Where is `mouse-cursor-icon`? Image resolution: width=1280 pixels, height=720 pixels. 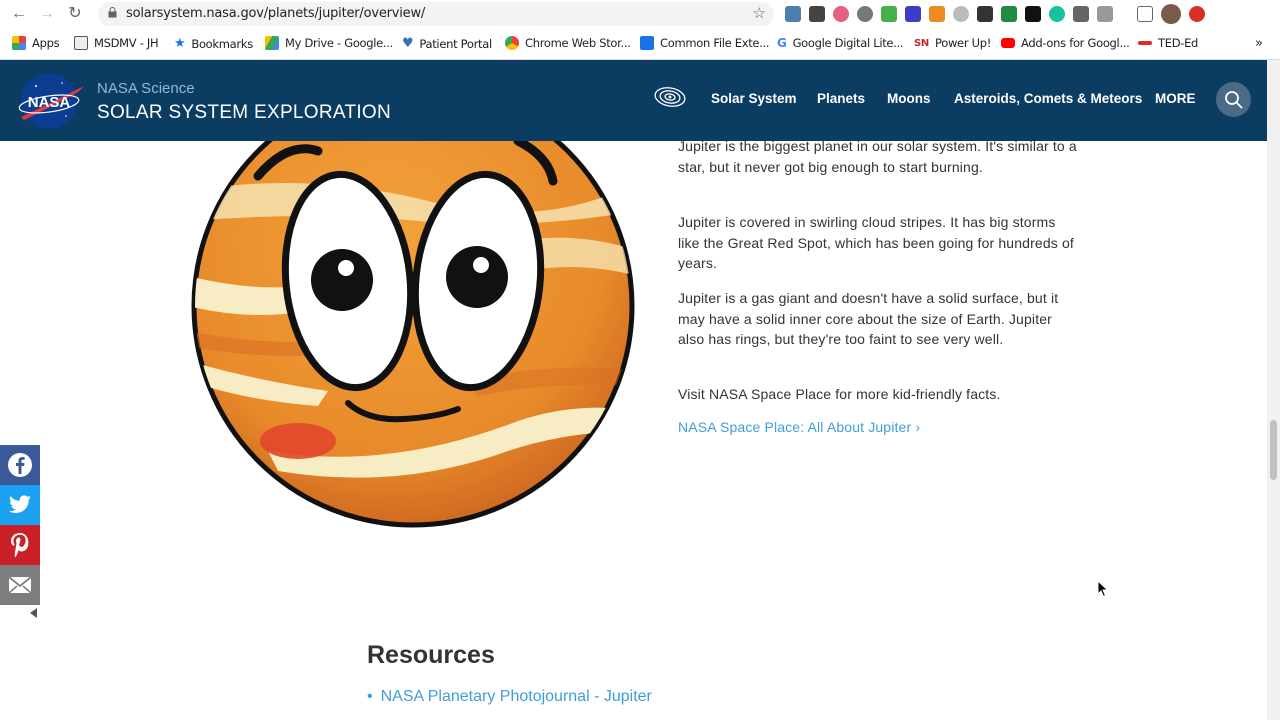 mouse-cursor-icon is located at coordinates (1103, 589).